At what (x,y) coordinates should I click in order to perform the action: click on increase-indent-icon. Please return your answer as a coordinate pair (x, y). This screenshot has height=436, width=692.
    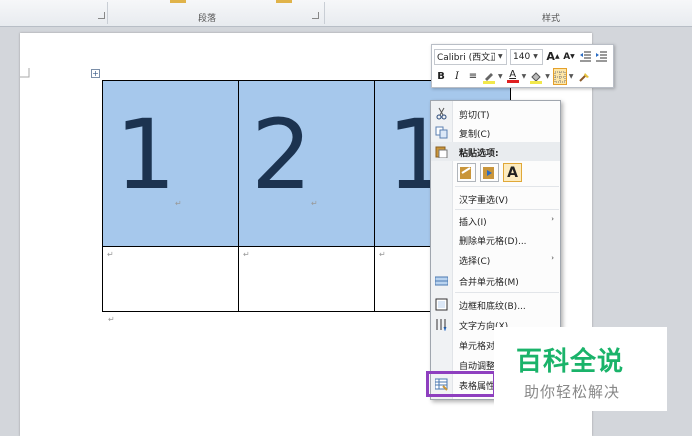
    Looking at the image, I should click on (601, 56).